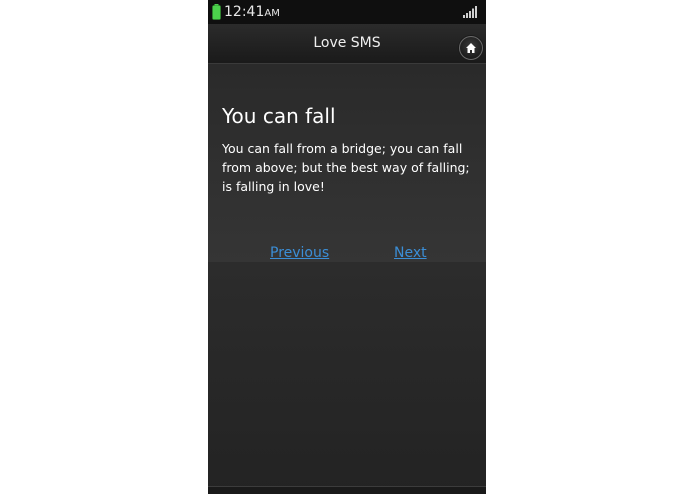  I want to click on clock-time: 12:41, so click(244, 12).